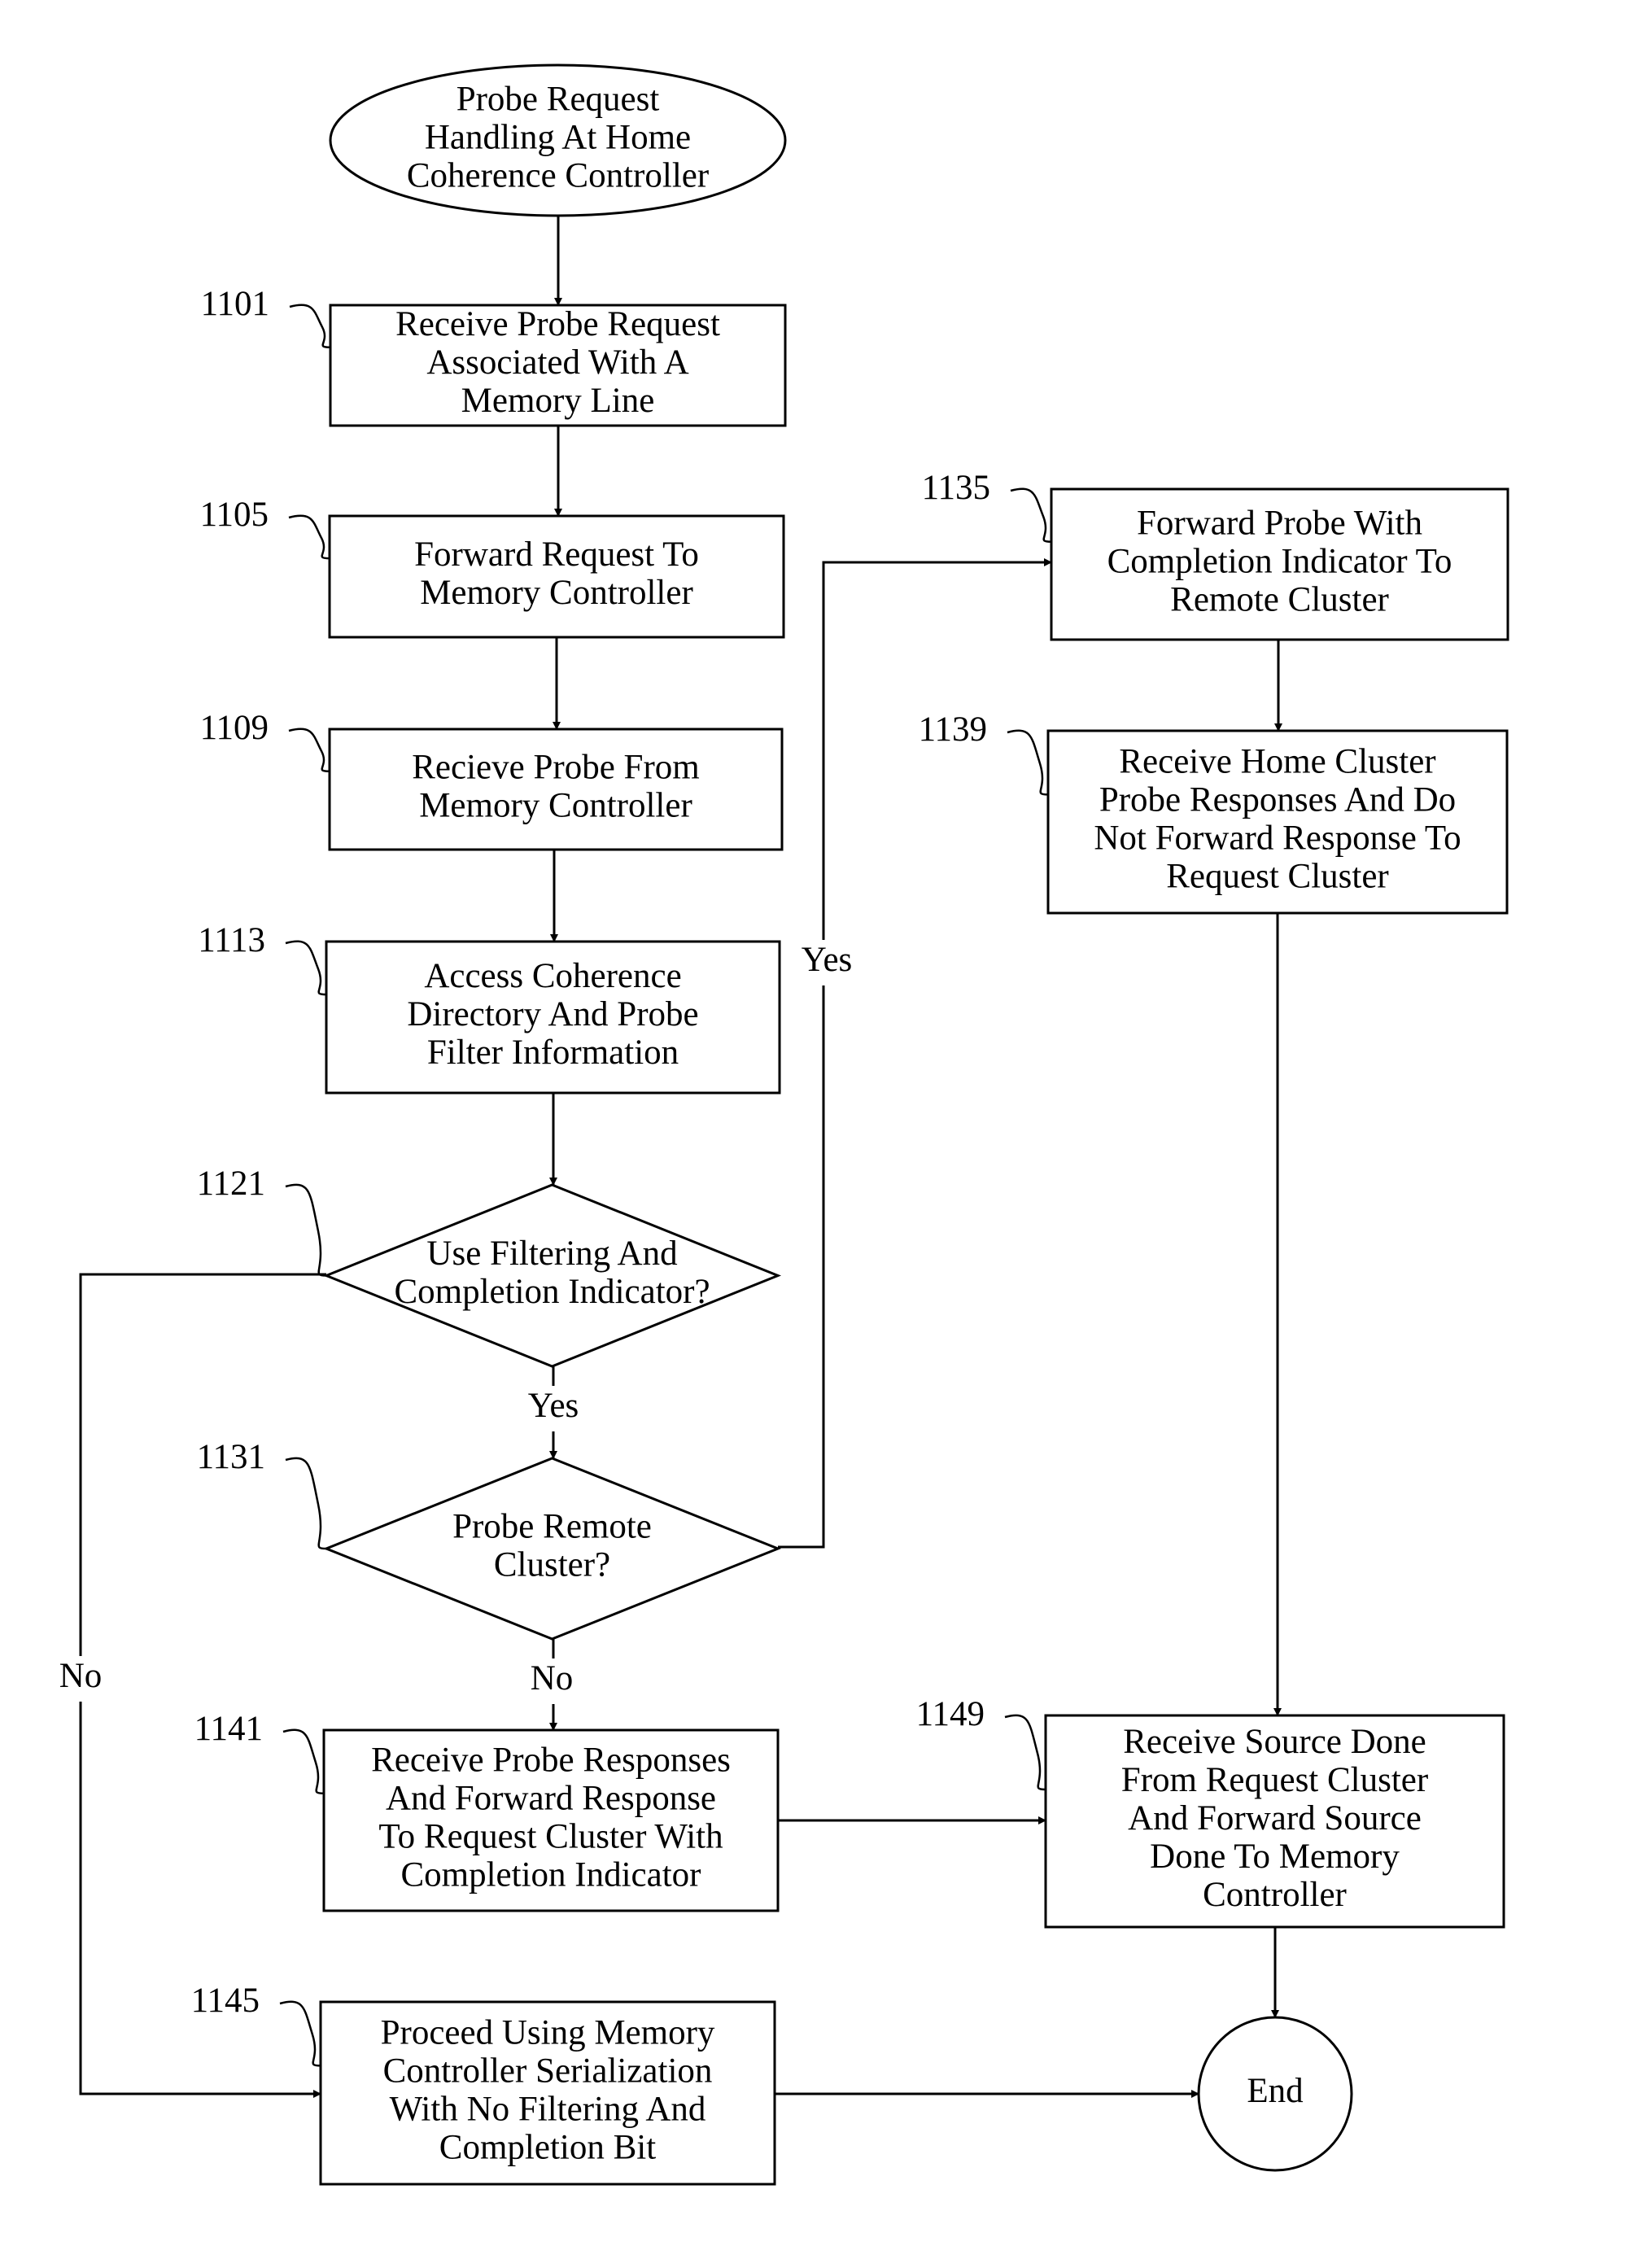  Describe the element at coordinates (548, 2032) in the screenshot. I see `node-text-line: Proceed Using Memory` at that location.